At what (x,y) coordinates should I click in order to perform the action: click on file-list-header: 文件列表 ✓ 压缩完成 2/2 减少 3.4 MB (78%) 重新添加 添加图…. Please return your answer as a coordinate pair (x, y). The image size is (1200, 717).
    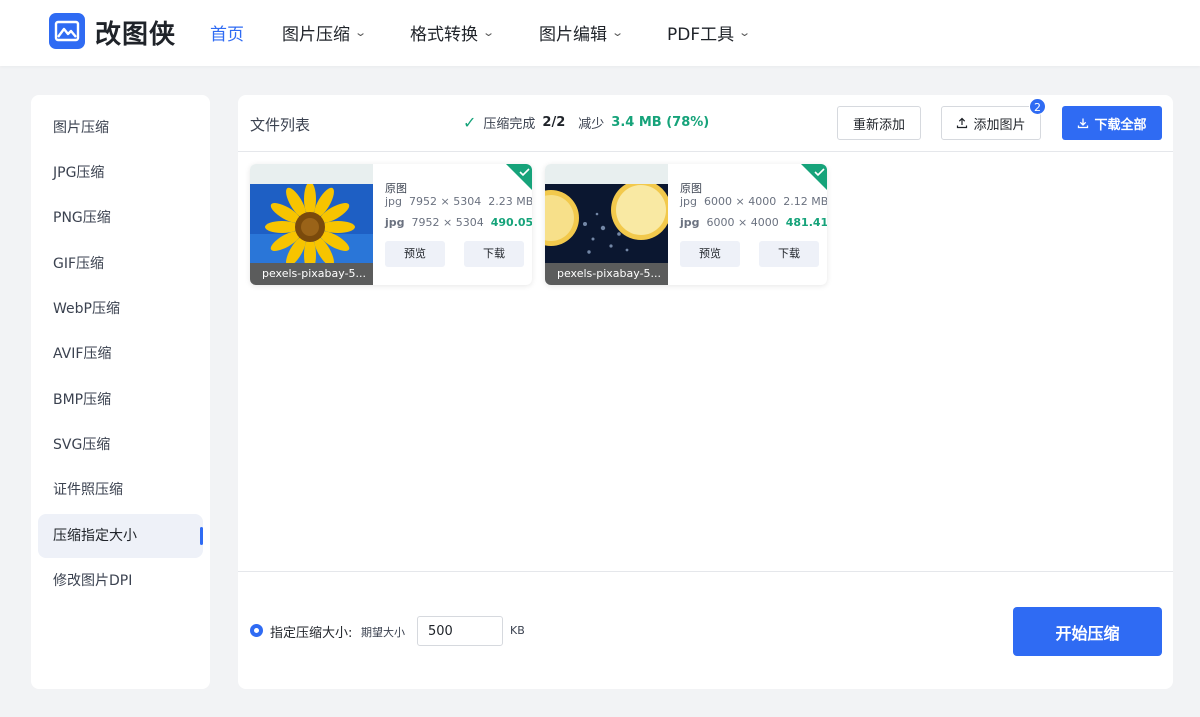
    Looking at the image, I should click on (705, 123).